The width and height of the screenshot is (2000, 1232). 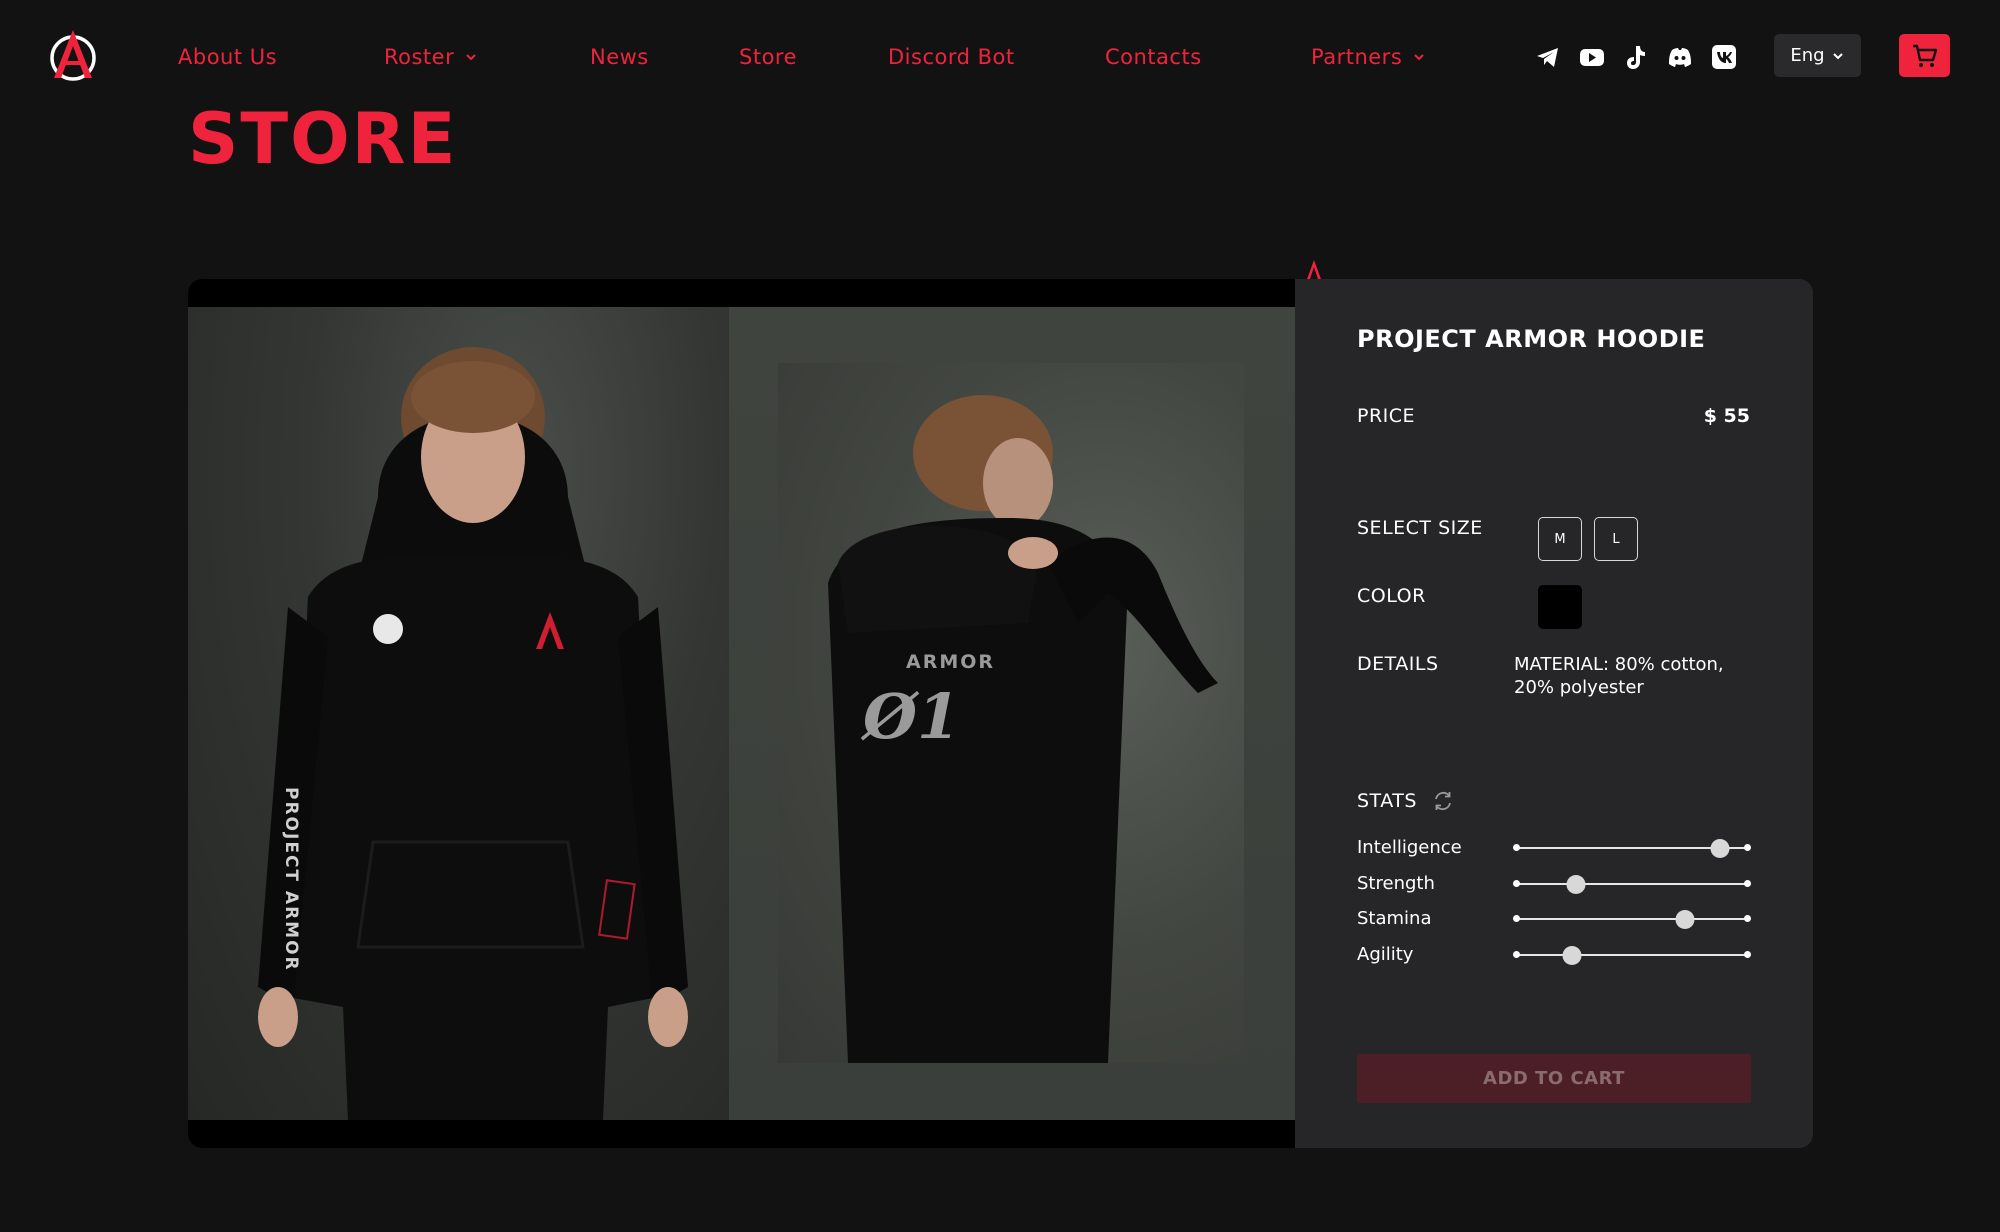 What do you see at coordinates (1680, 57) in the screenshot?
I see `discord-icon` at bounding box center [1680, 57].